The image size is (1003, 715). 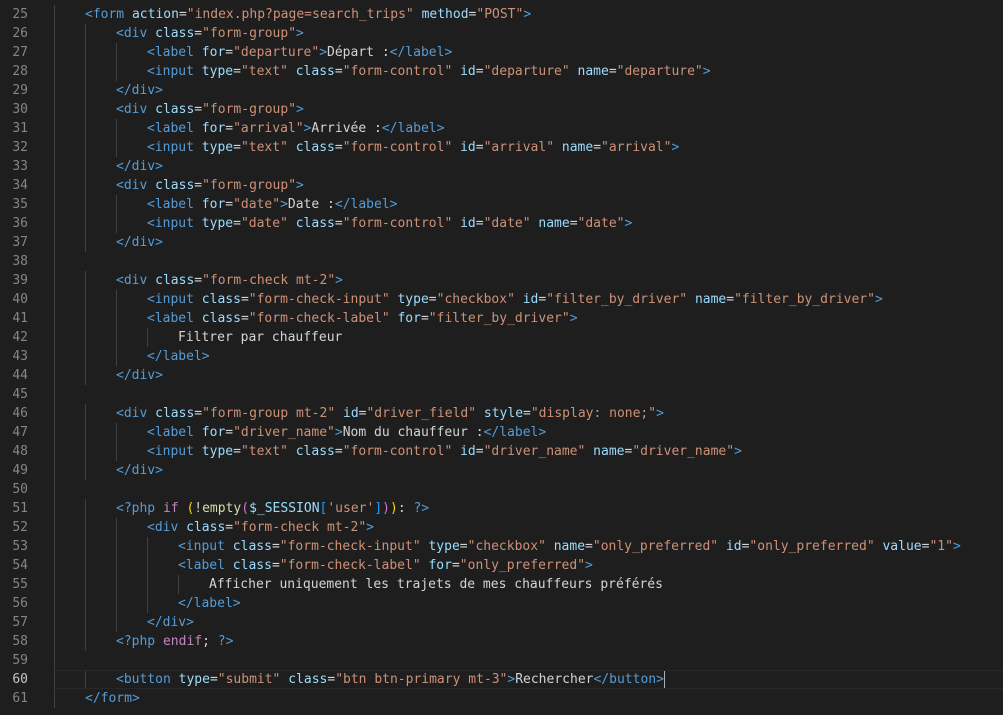 I want to click on code-token: class, so click(x=221, y=299).